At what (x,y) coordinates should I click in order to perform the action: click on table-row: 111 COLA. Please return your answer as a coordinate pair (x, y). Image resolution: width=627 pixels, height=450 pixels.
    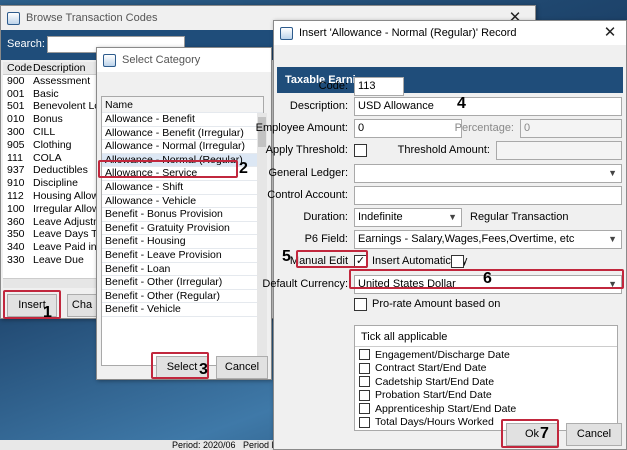
    Looking at the image, I should click on (53, 158).